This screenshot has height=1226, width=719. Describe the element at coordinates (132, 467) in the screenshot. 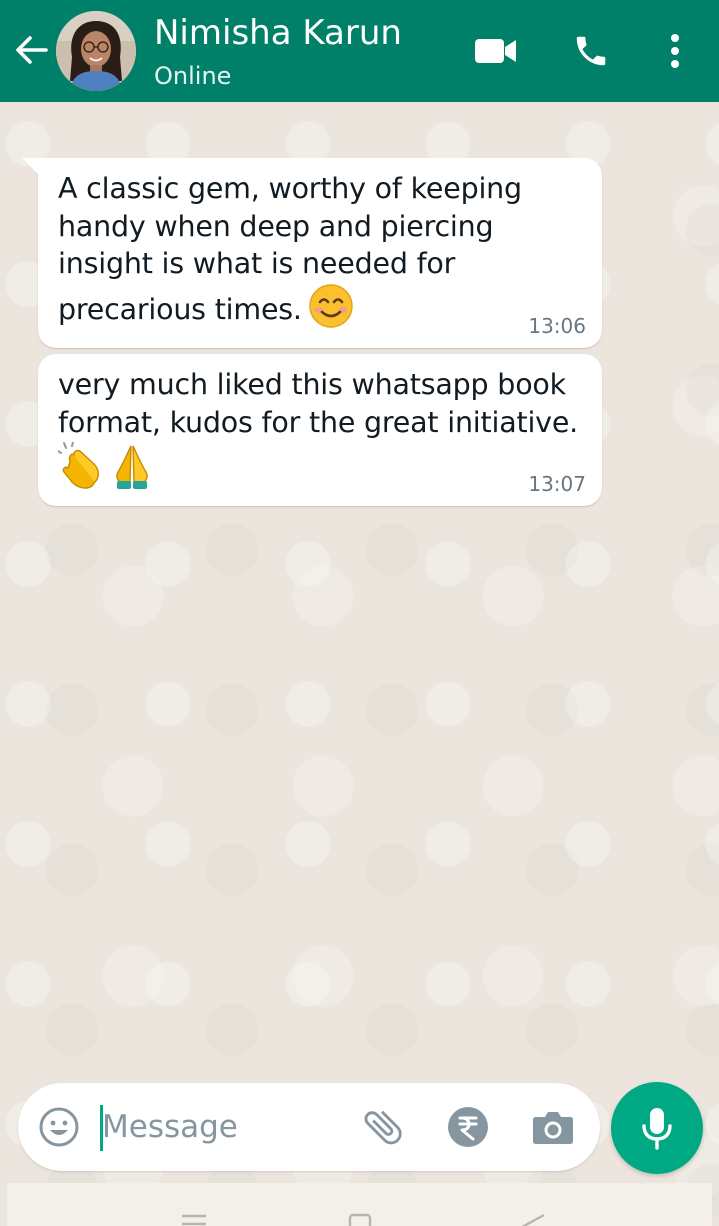

I see `folded-hands-icon` at that location.